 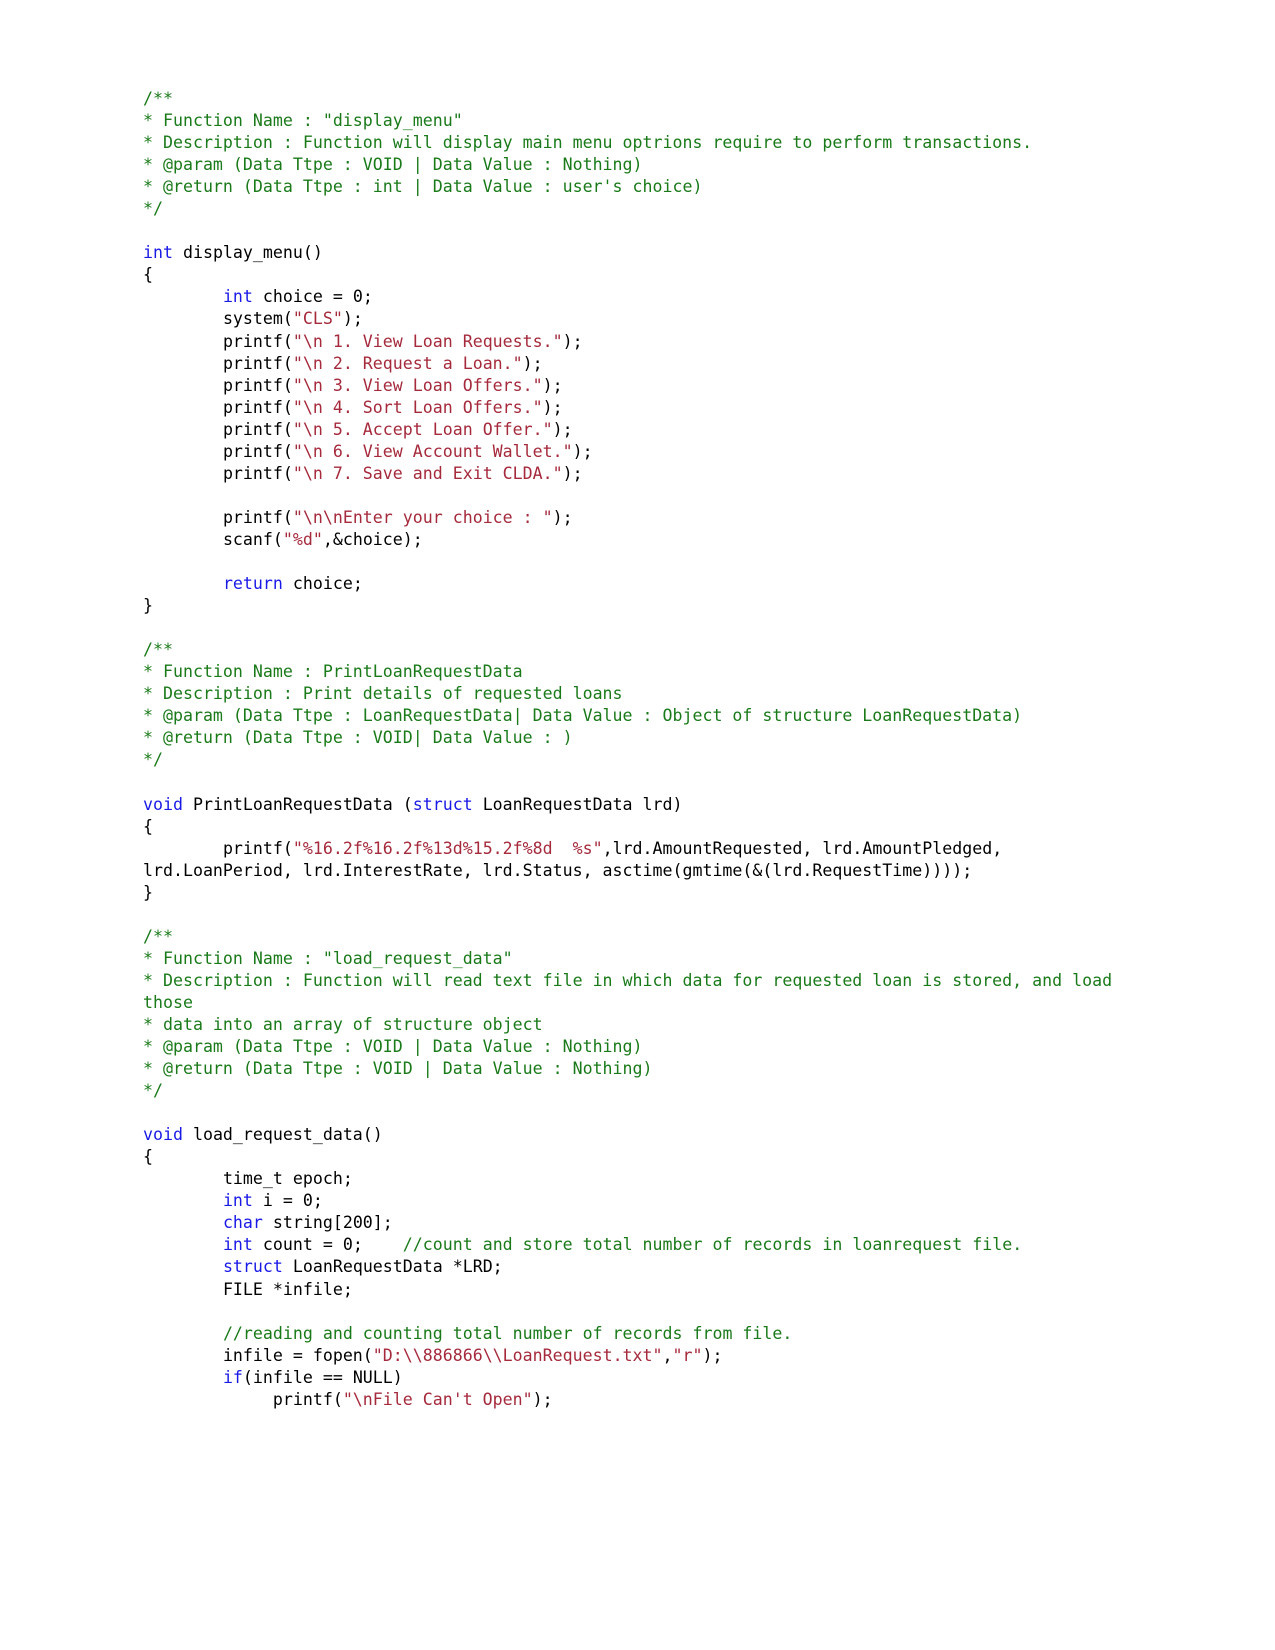 I want to click on code-line: printf("\n\nEnter your choice : ");, so click(x=639, y=518).